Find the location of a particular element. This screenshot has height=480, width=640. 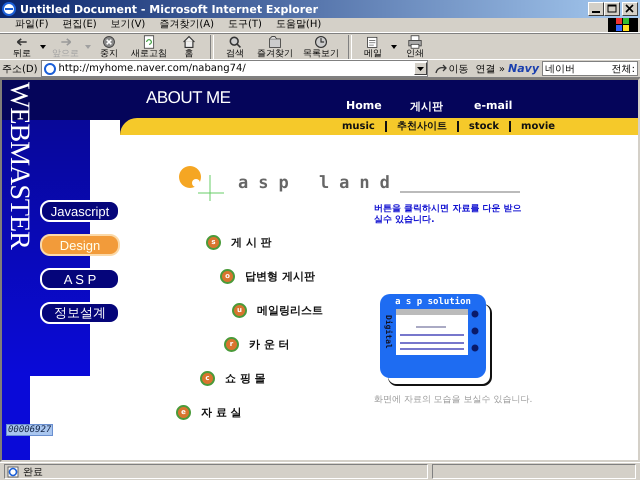

sub-nav-link: 추천사이트 is located at coordinates (422, 126).